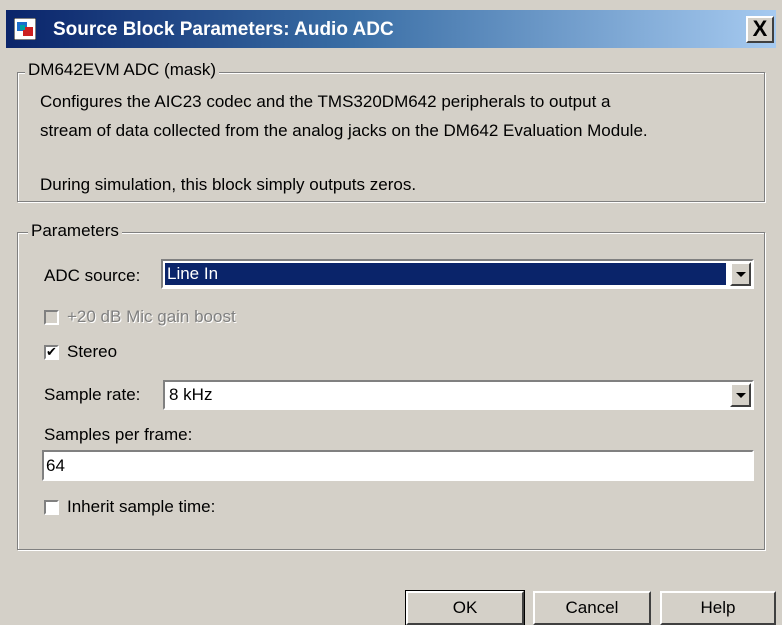  Describe the element at coordinates (92, 275) in the screenshot. I see `adc-source-label: ADC source:` at that location.